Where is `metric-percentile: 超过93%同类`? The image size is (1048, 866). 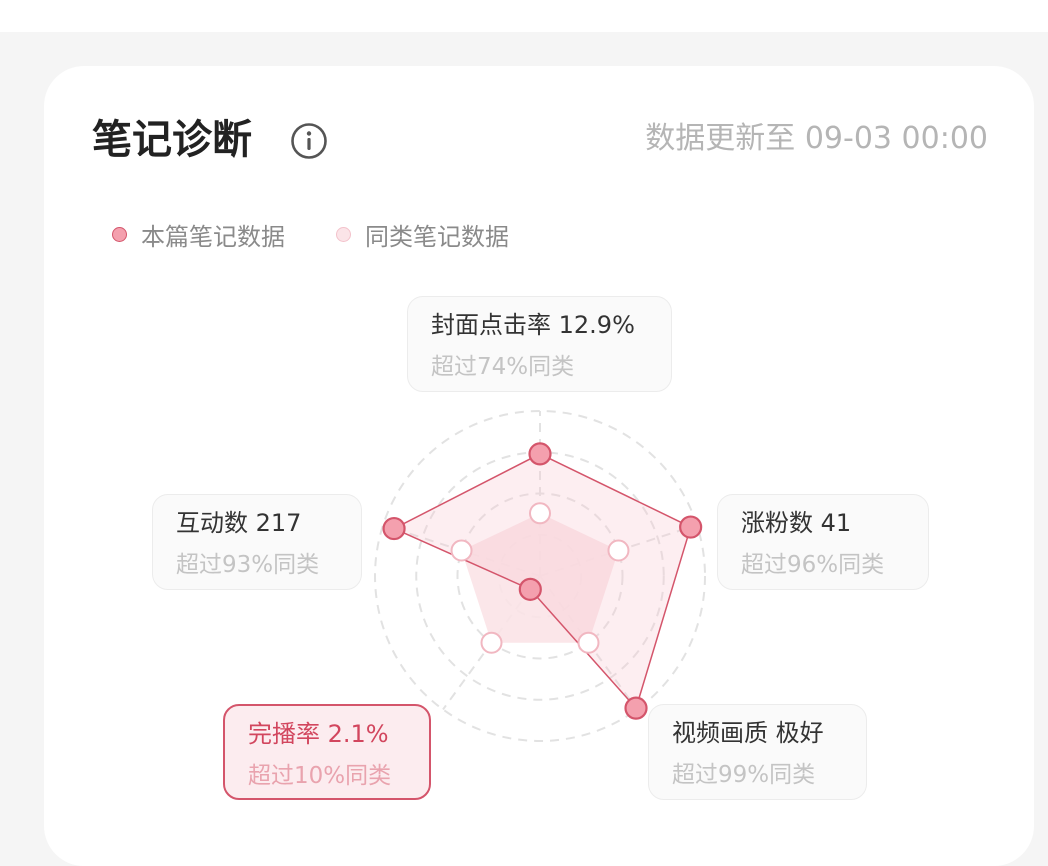
metric-percentile: 超过93%同类 is located at coordinates (248, 565).